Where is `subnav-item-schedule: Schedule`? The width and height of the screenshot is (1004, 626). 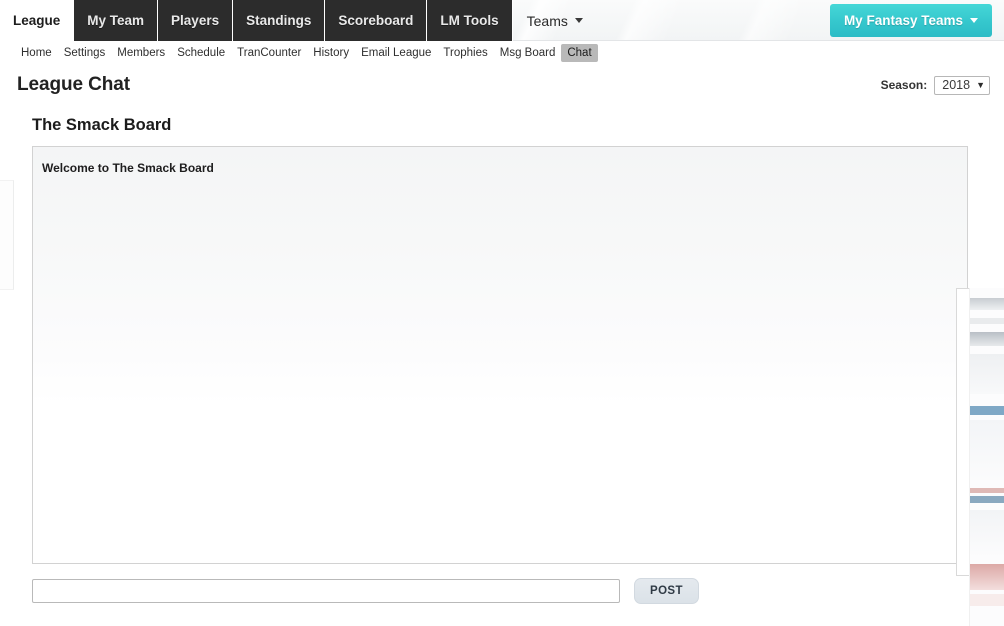 subnav-item-schedule: Schedule is located at coordinates (201, 53).